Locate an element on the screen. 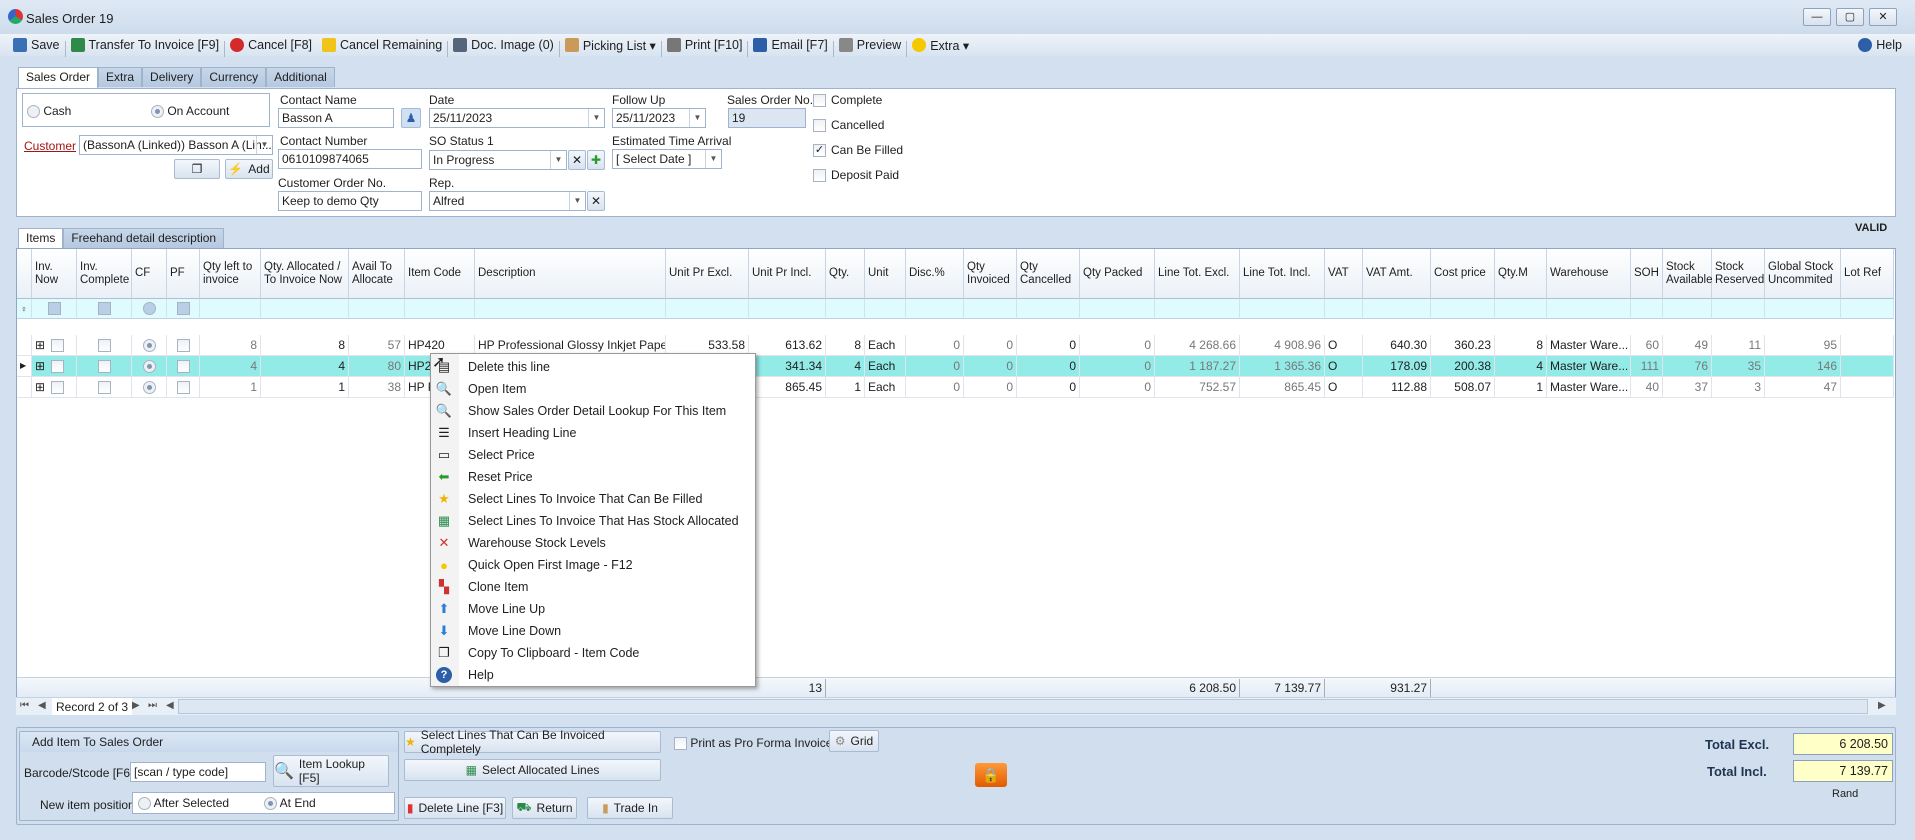  toolbar-button-preview: Preview is located at coordinates (870, 45).